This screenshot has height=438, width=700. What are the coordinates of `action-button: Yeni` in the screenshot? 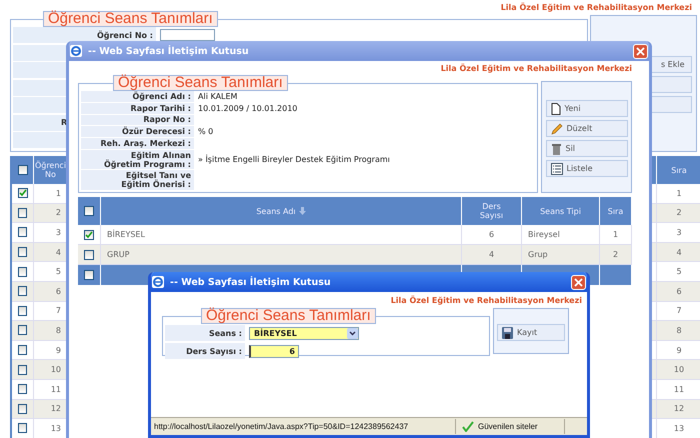 It's located at (587, 108).